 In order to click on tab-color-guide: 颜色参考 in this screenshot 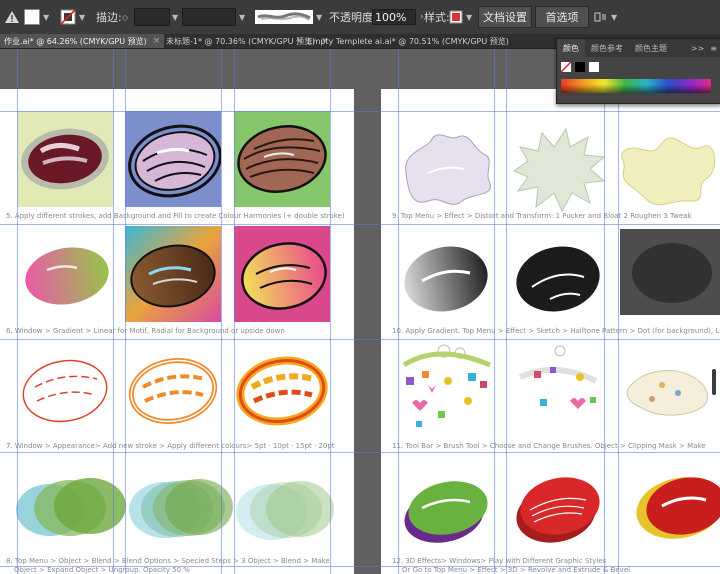, I will do `click(607, 48)`.